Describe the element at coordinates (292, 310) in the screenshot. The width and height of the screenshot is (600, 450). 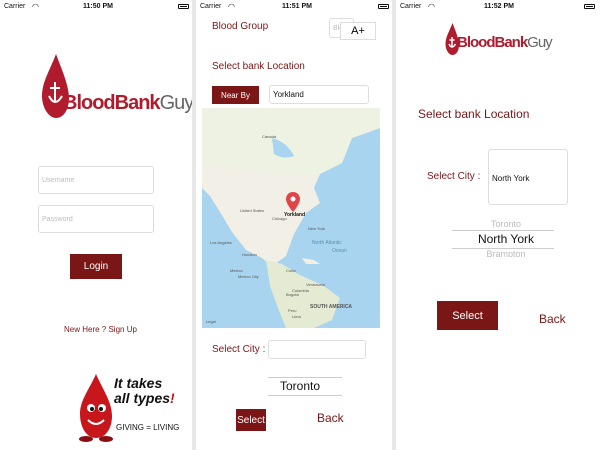
I see `map-label-peru: Peru` at that location.